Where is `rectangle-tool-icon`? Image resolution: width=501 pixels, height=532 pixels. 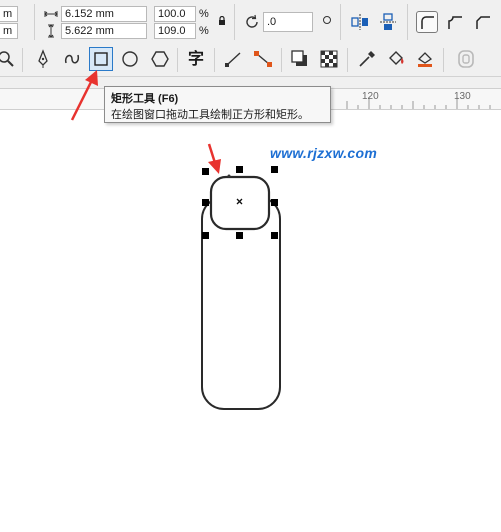
rectangle-tool-icon is located at coordinates (101, 59).